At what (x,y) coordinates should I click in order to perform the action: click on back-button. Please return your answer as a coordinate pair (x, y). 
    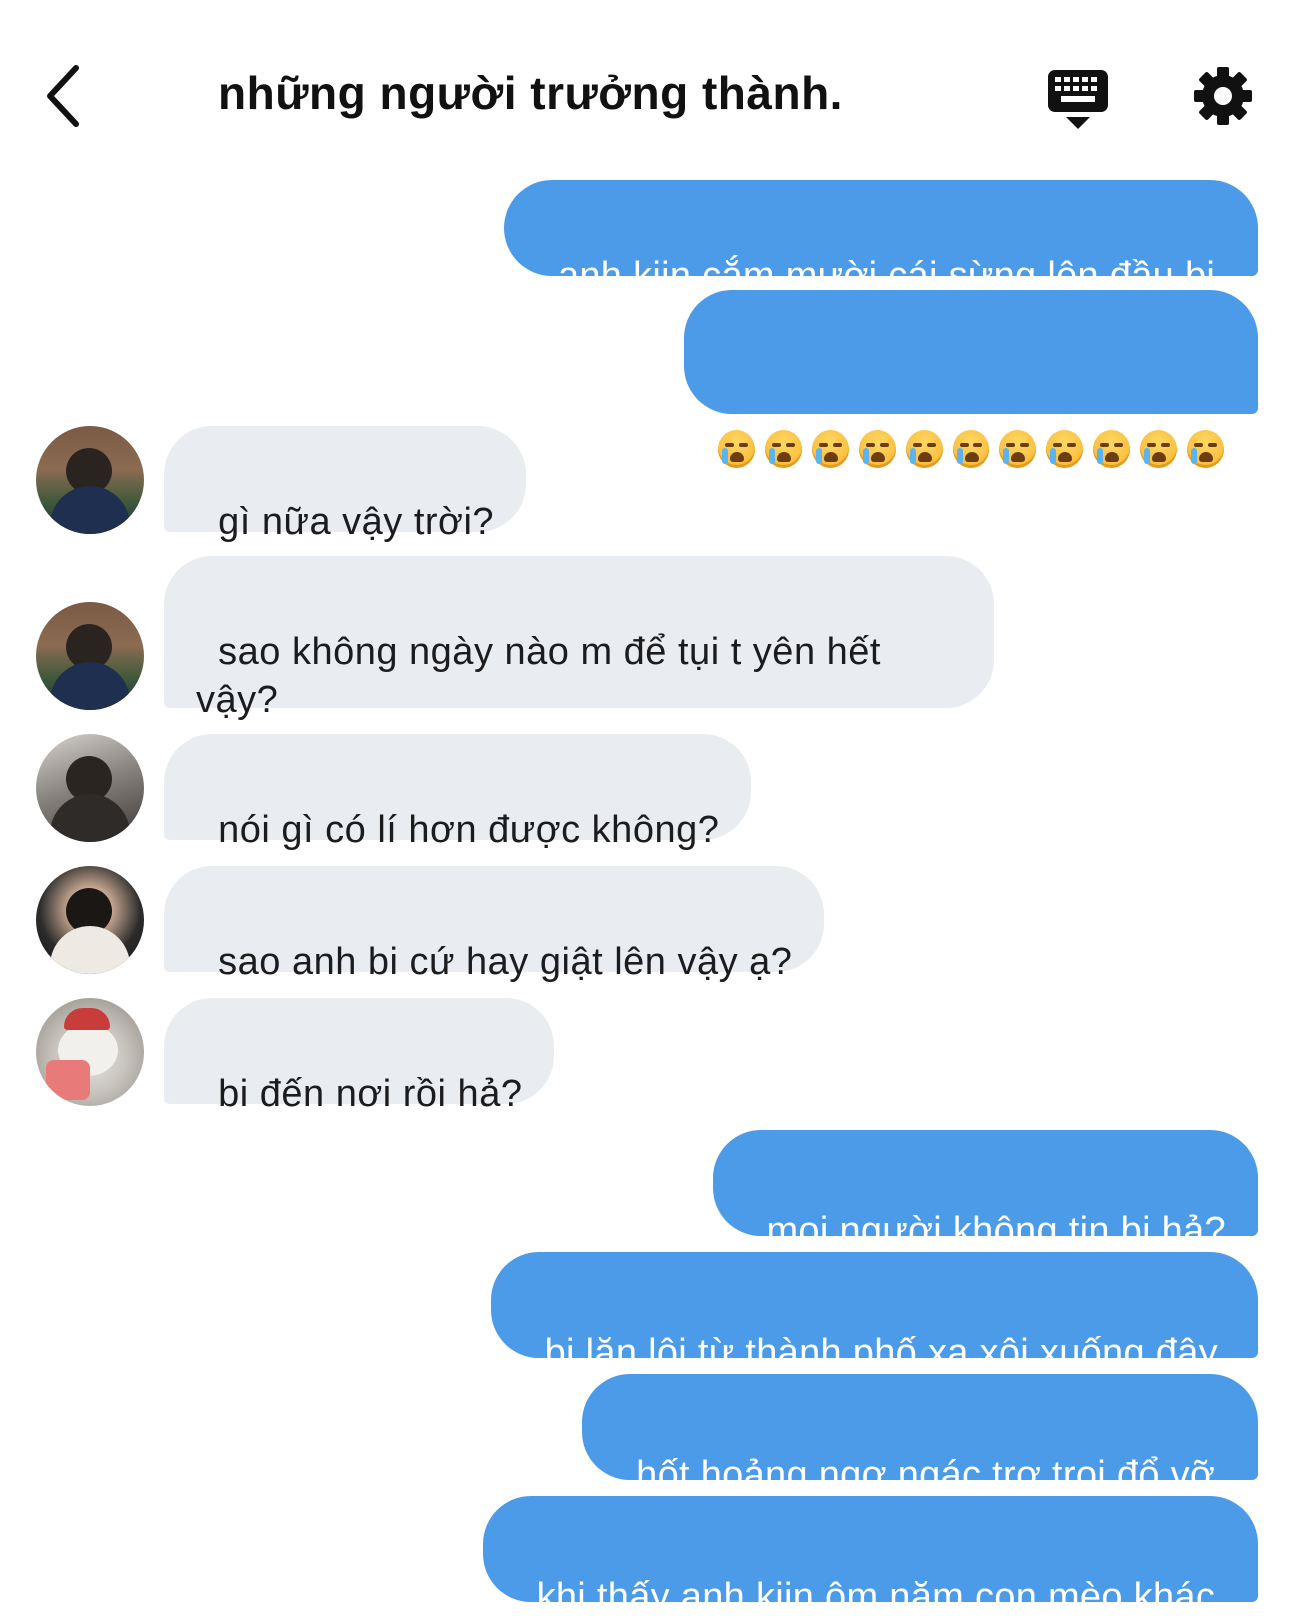
    Looking at the image, I should click on (68, 97).